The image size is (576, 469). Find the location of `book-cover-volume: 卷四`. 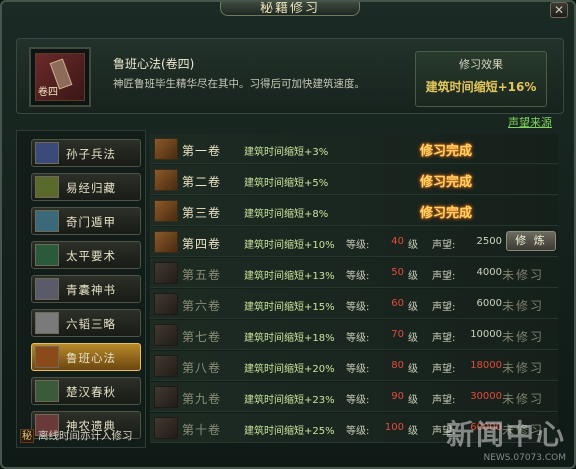

book-cover-volume: 卷四 is located at coordinates (48, 92).